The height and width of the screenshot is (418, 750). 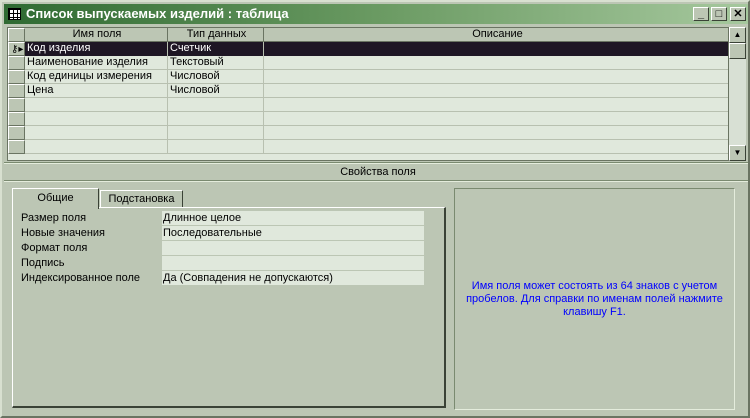 What do you see at coordinates (54, 248) in the screenshot?
I see `property-label: Формат поля` at bounding box center [54, 248].